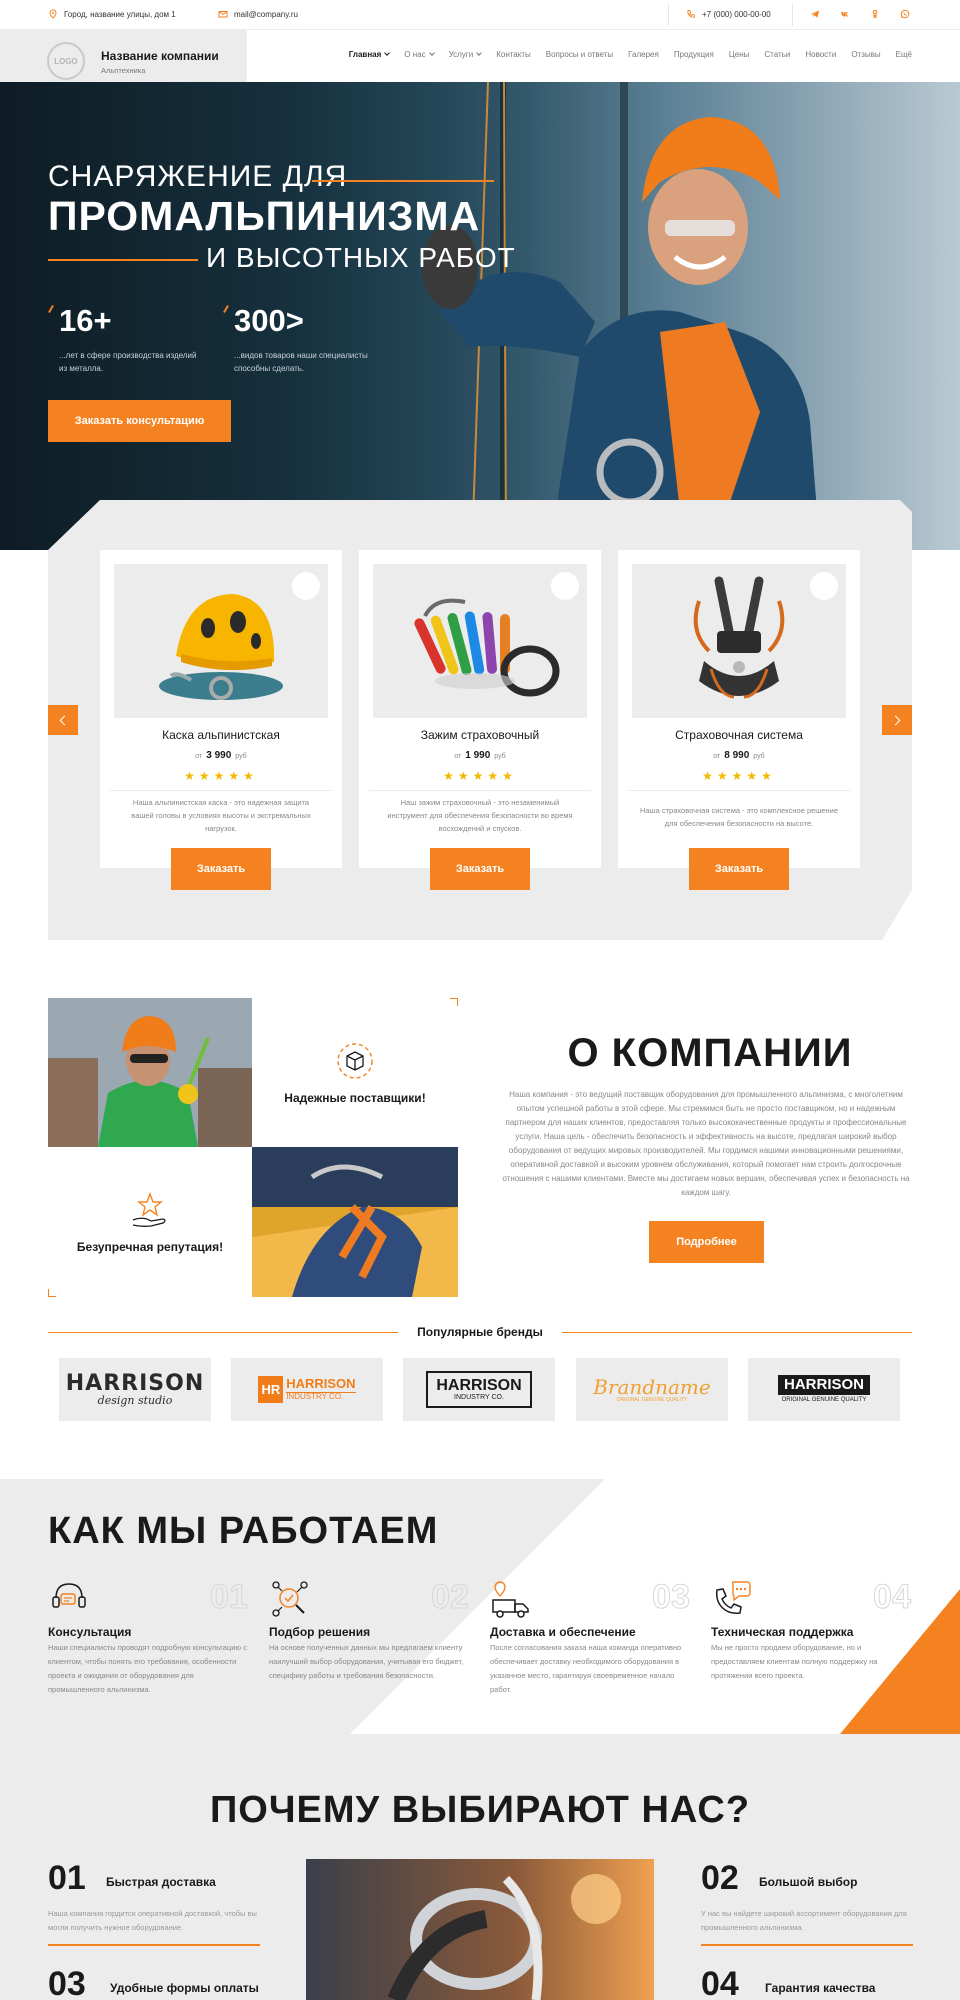 The image size is (960, 2000). Describe the element at coordinates (66, 61) in the screenshot. I see `logo: LOGO` at that location.